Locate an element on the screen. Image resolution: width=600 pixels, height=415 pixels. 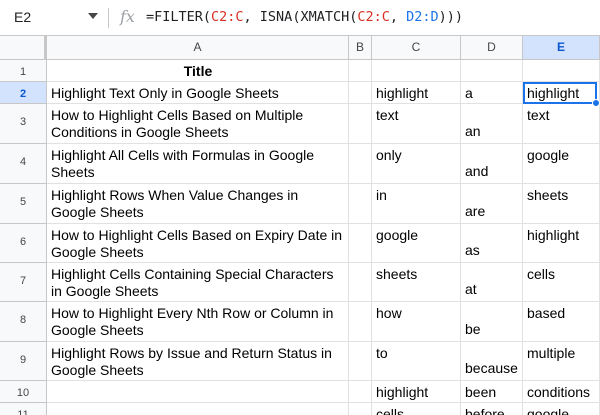
cell-e6: highlight is located at coordinates (561, 243).